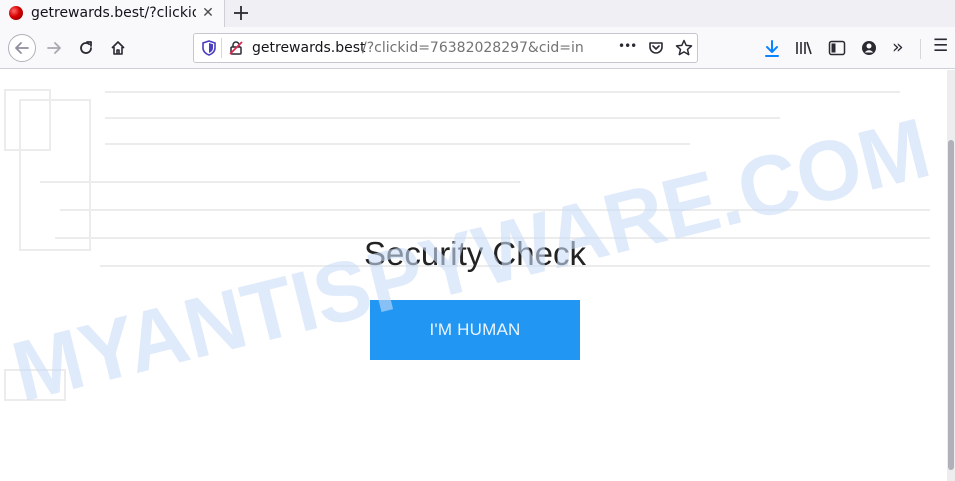 This screenshot has height=481, width=955. What do you see at coordinates (869, 48) in the screenshot?
I see `account-icon` at bounding box center [869, 48].